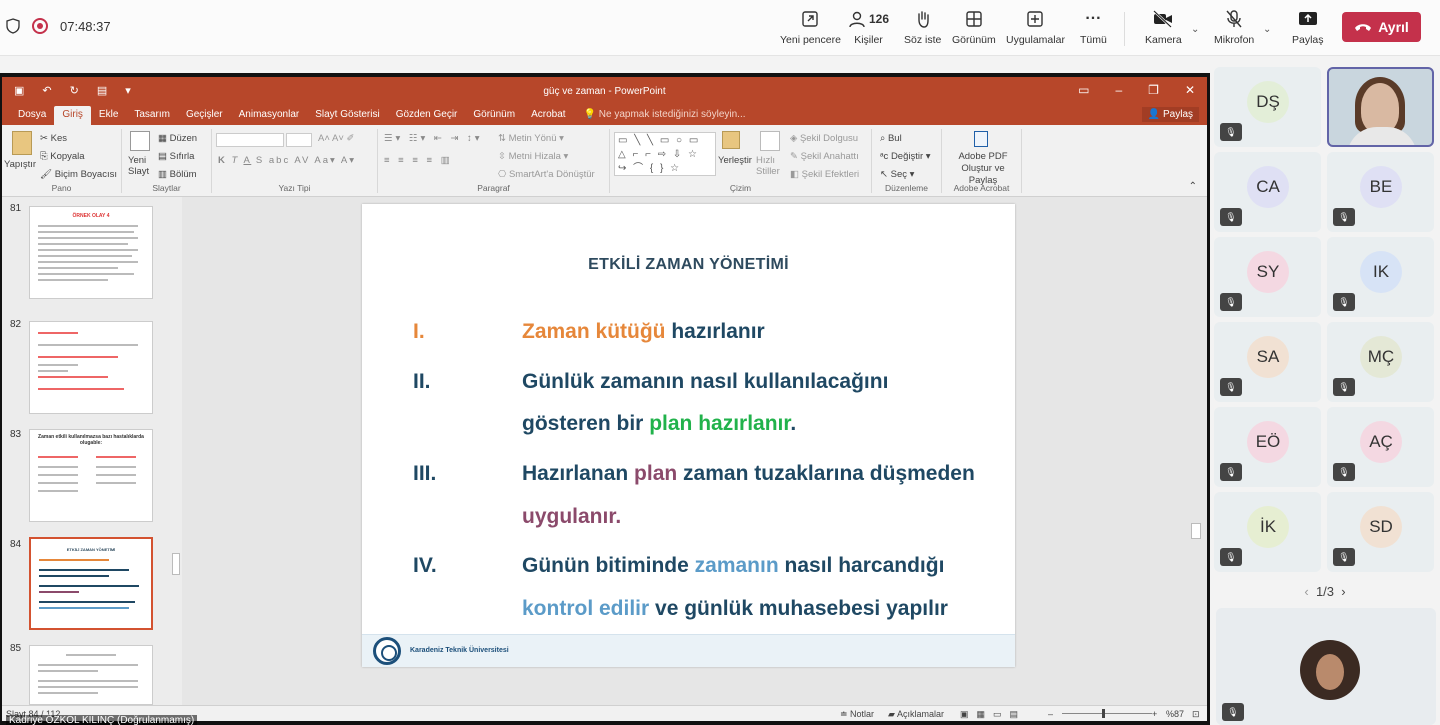 This screenshot has width=1440, height=725. What do you see at coordinates (824, 174) in the screenshot?
I see `shape-effects-button: ◧ Şekil Efektleri` at bounding box center [824, 174].